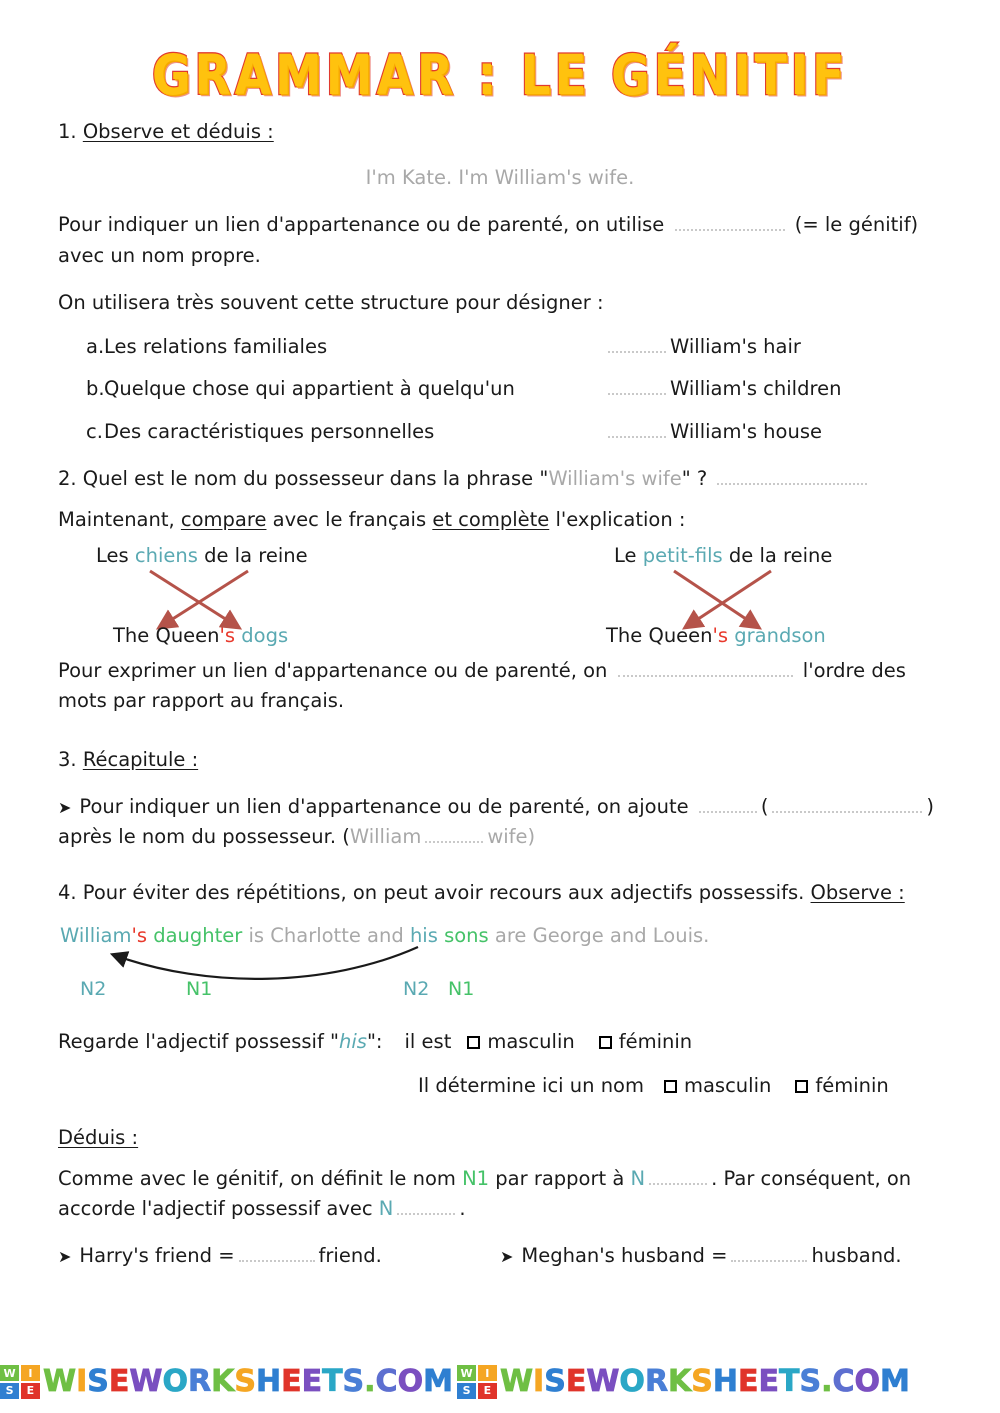  What do you see at coordinates (252, 556) in the screenshot?
I see `fr-after: de la reine` at bounding box center [252, 556].